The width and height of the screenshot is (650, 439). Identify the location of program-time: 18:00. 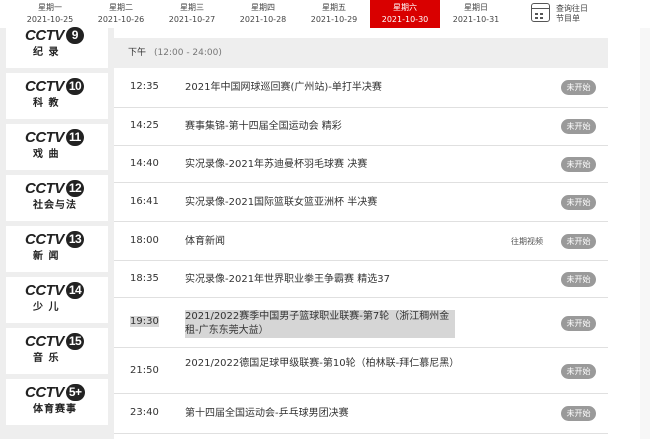
(144, 240).